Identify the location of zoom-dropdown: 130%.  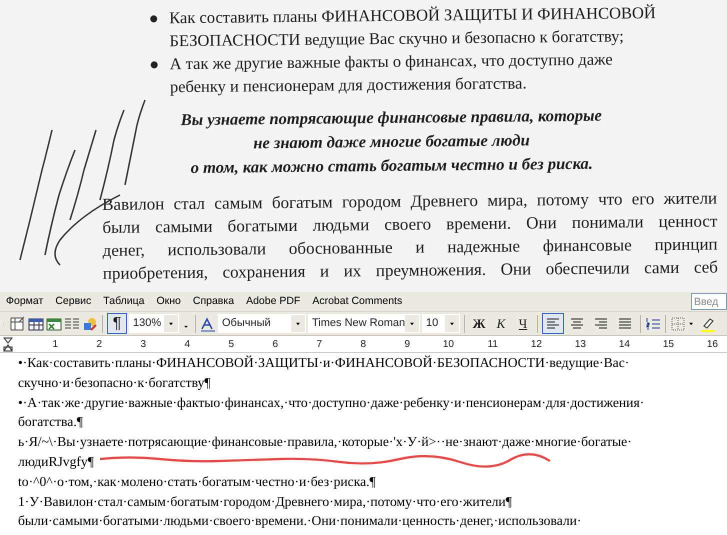
(154, 323).